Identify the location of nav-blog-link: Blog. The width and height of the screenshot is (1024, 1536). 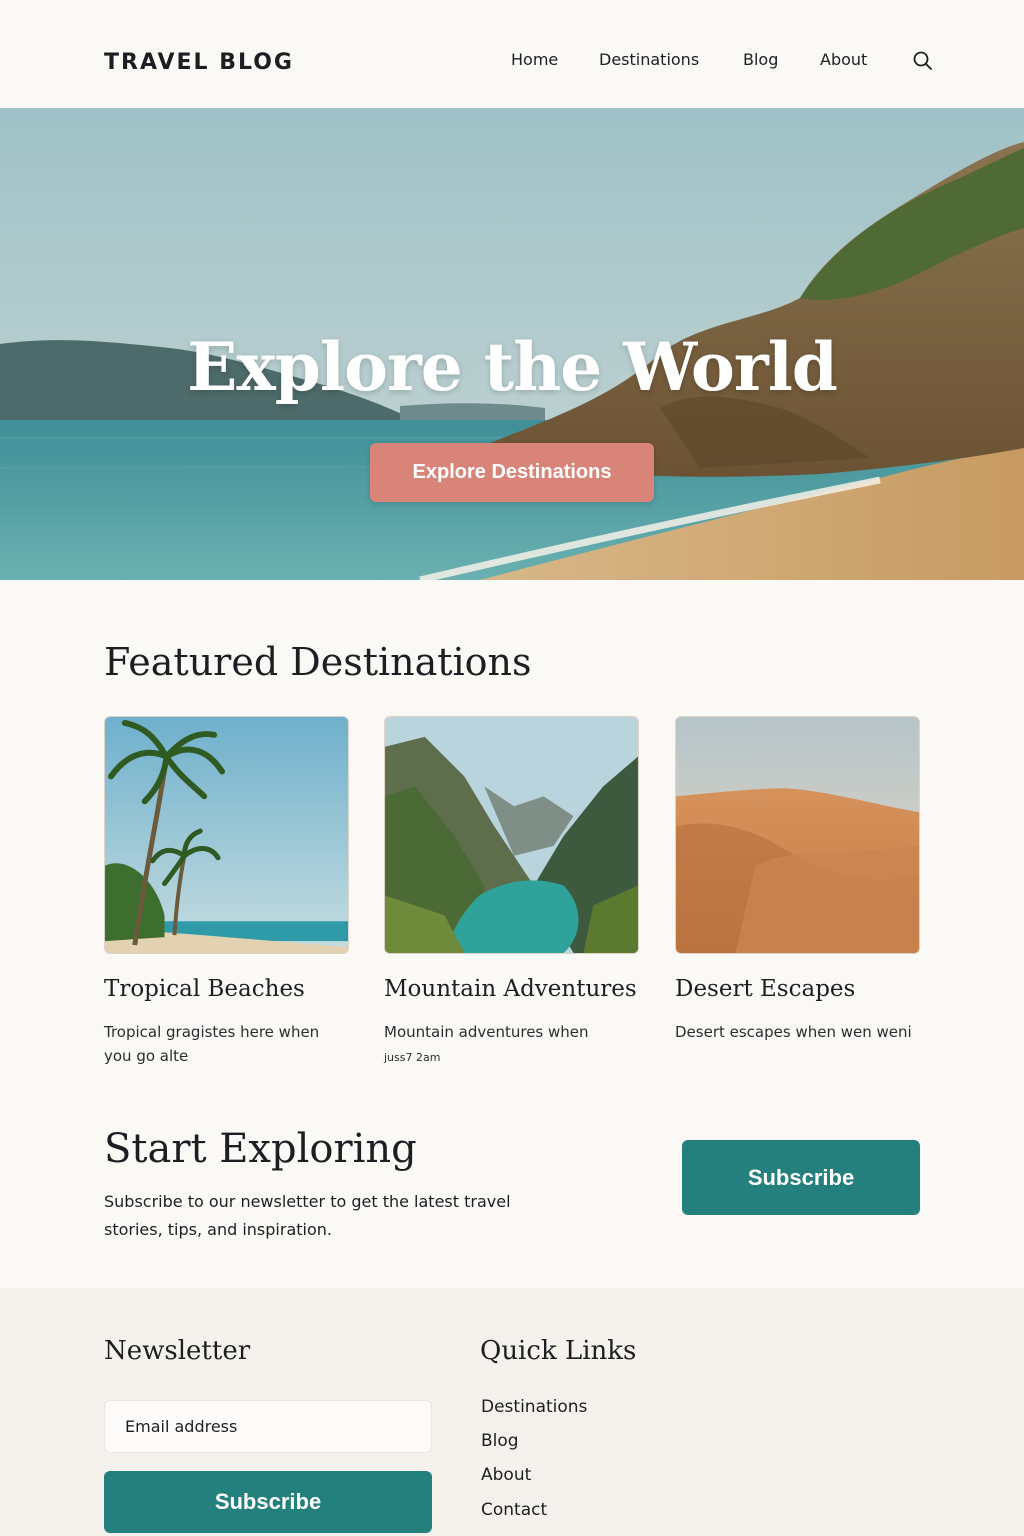
(760, 59).